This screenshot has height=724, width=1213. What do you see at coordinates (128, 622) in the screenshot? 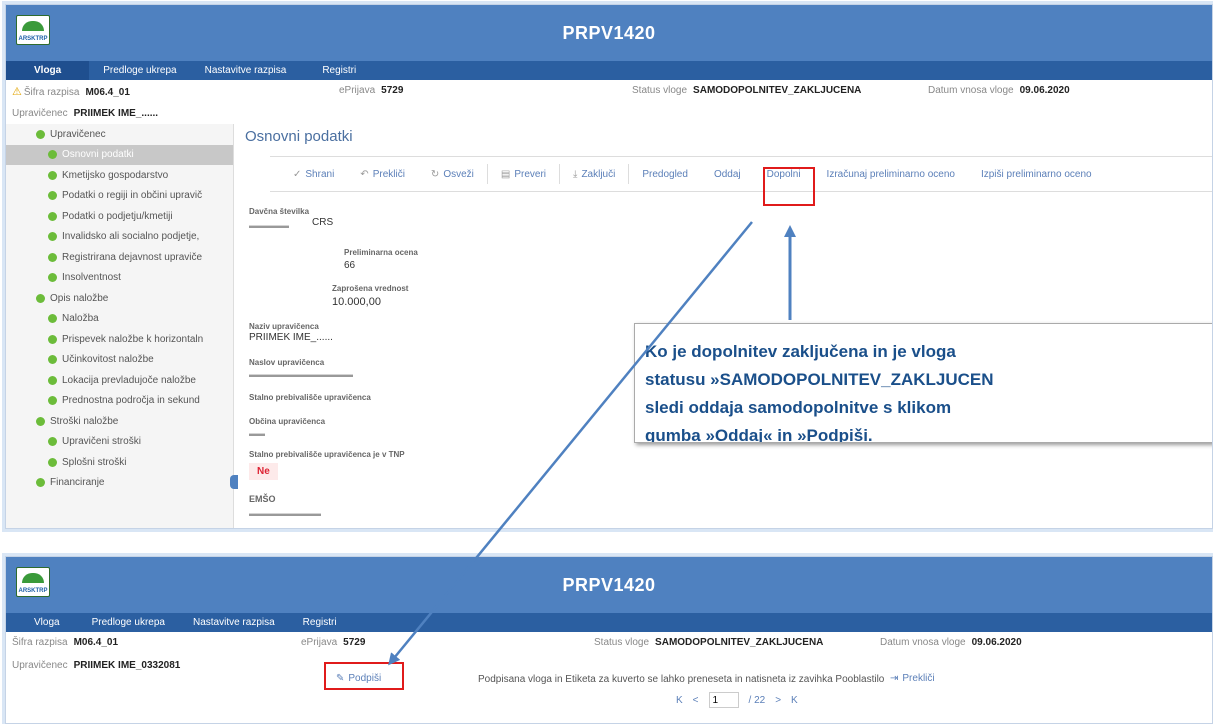
I see `menu-predloge-ukrepa-2: Predloge ukrepa` at bounding box center [128, 622].